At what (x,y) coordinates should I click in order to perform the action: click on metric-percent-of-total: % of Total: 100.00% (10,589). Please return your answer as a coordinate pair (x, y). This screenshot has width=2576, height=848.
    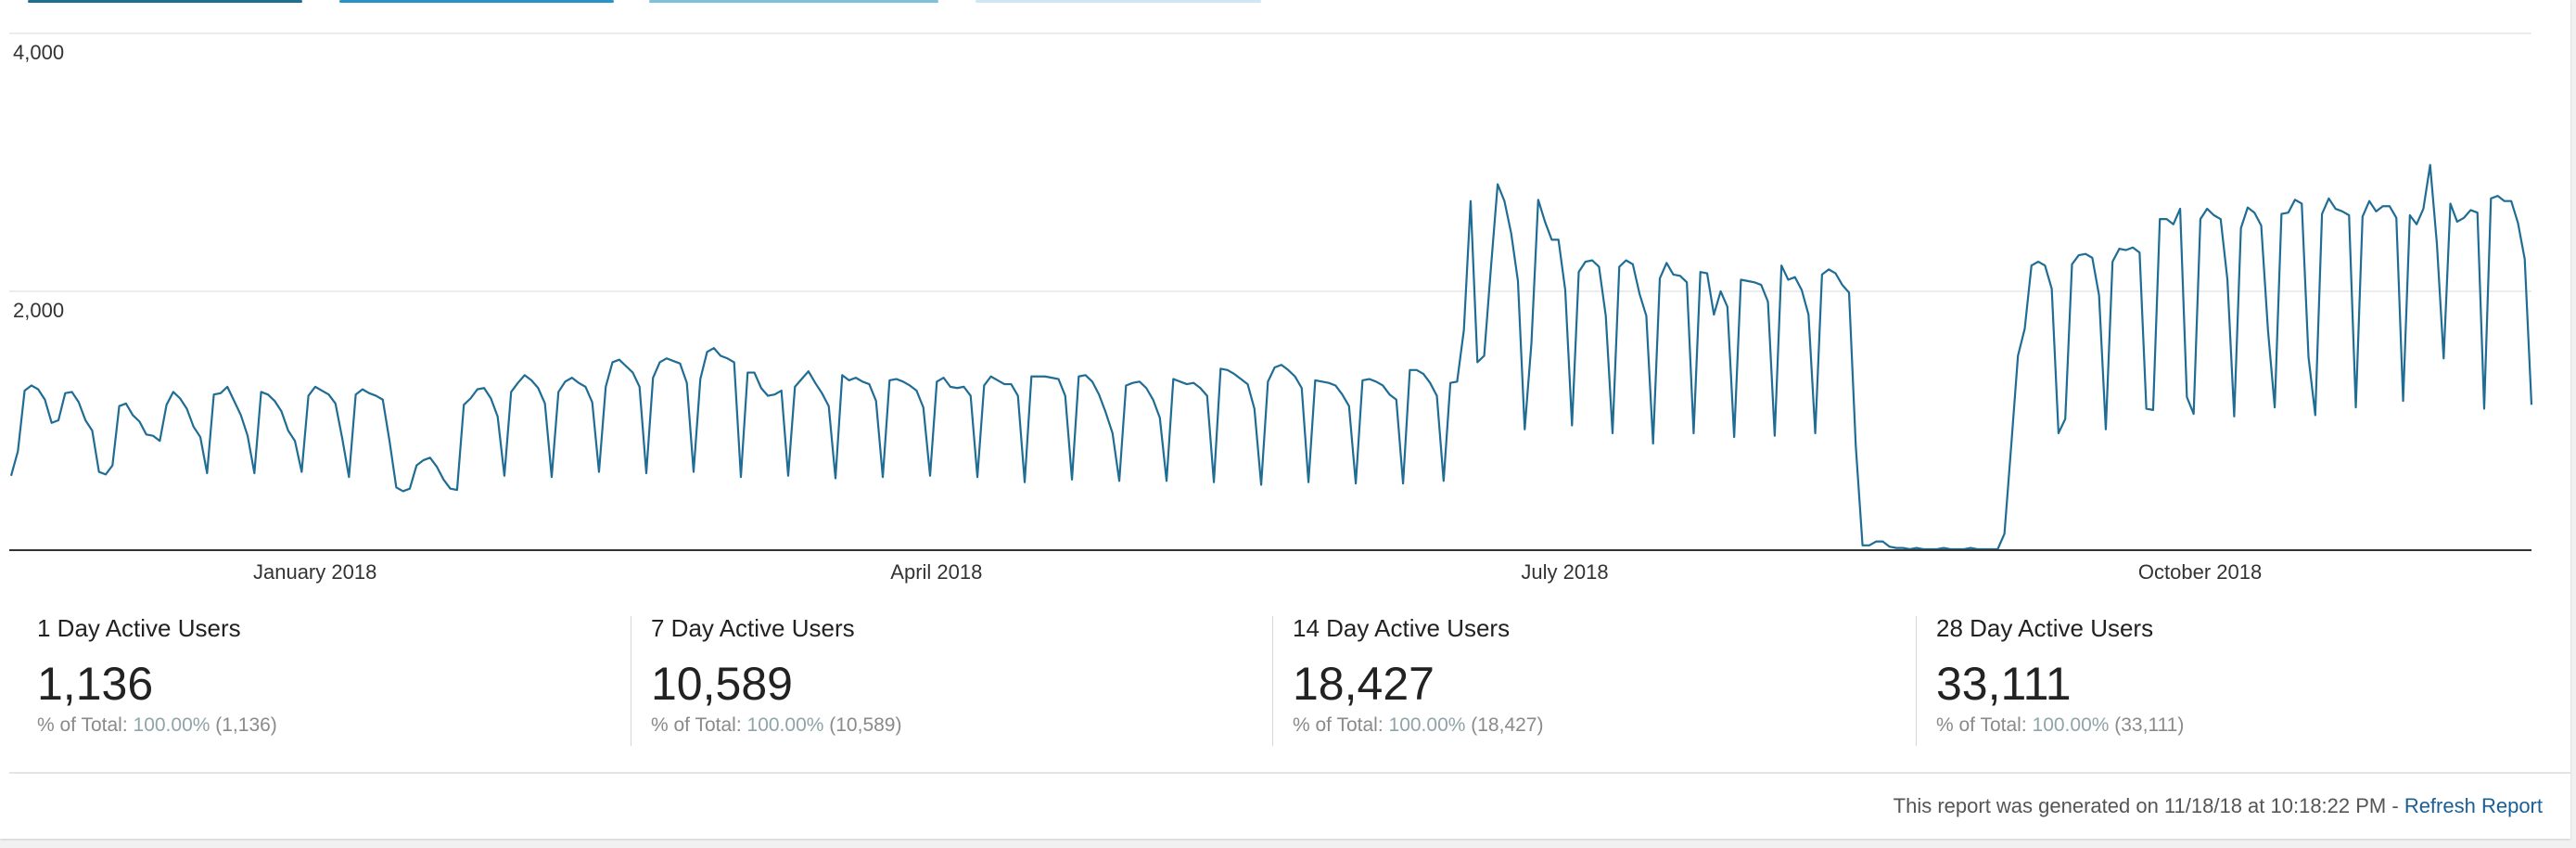
    Looking at the image, I should click on (776, 725).